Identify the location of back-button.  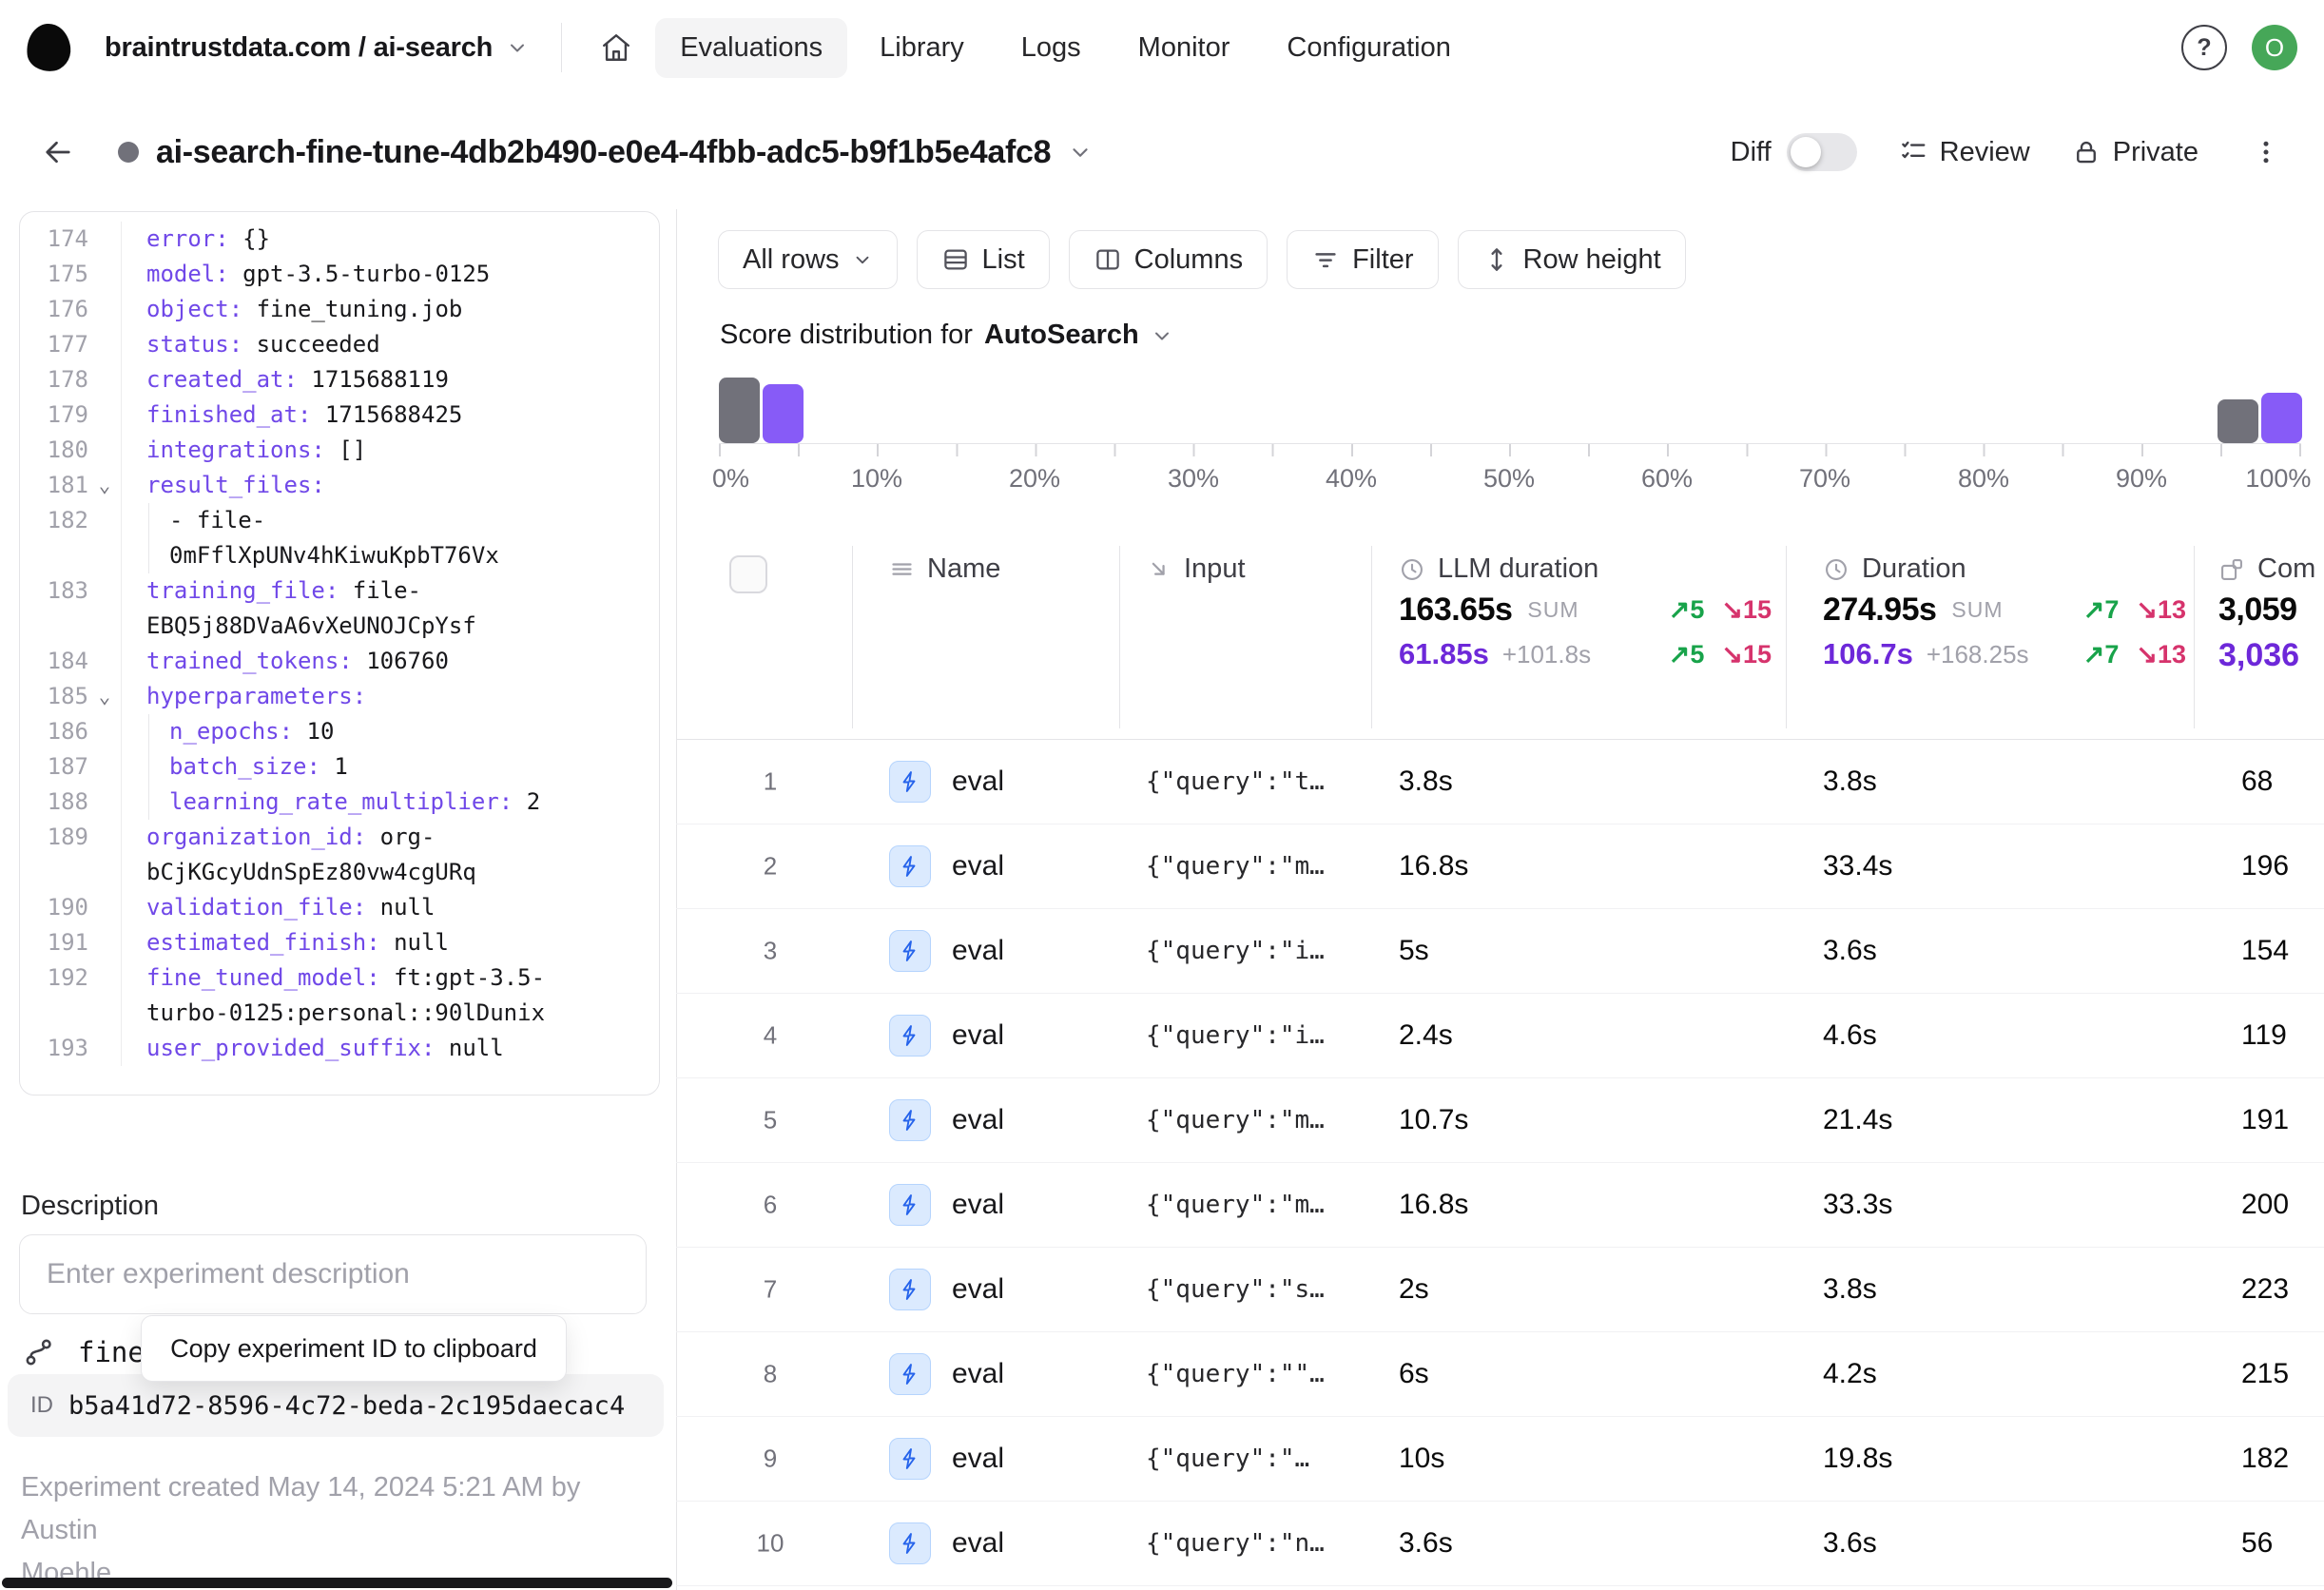
(58, 152).